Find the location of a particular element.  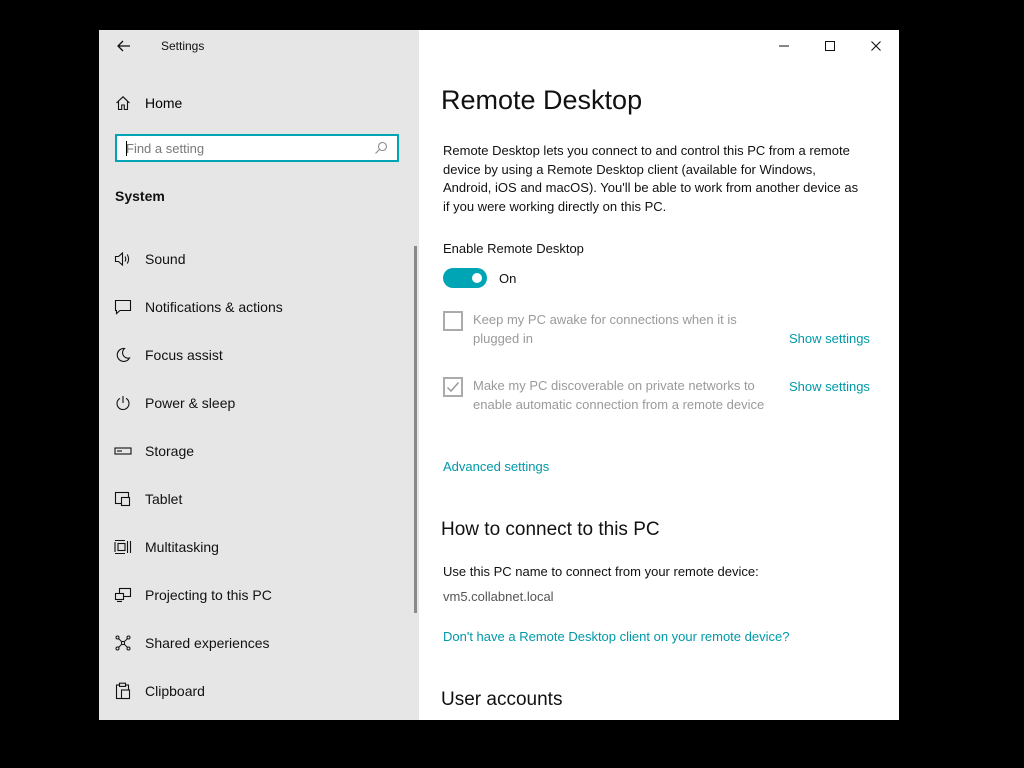

user-accounts-heading: User accounts is located at coordinates (502, 699).